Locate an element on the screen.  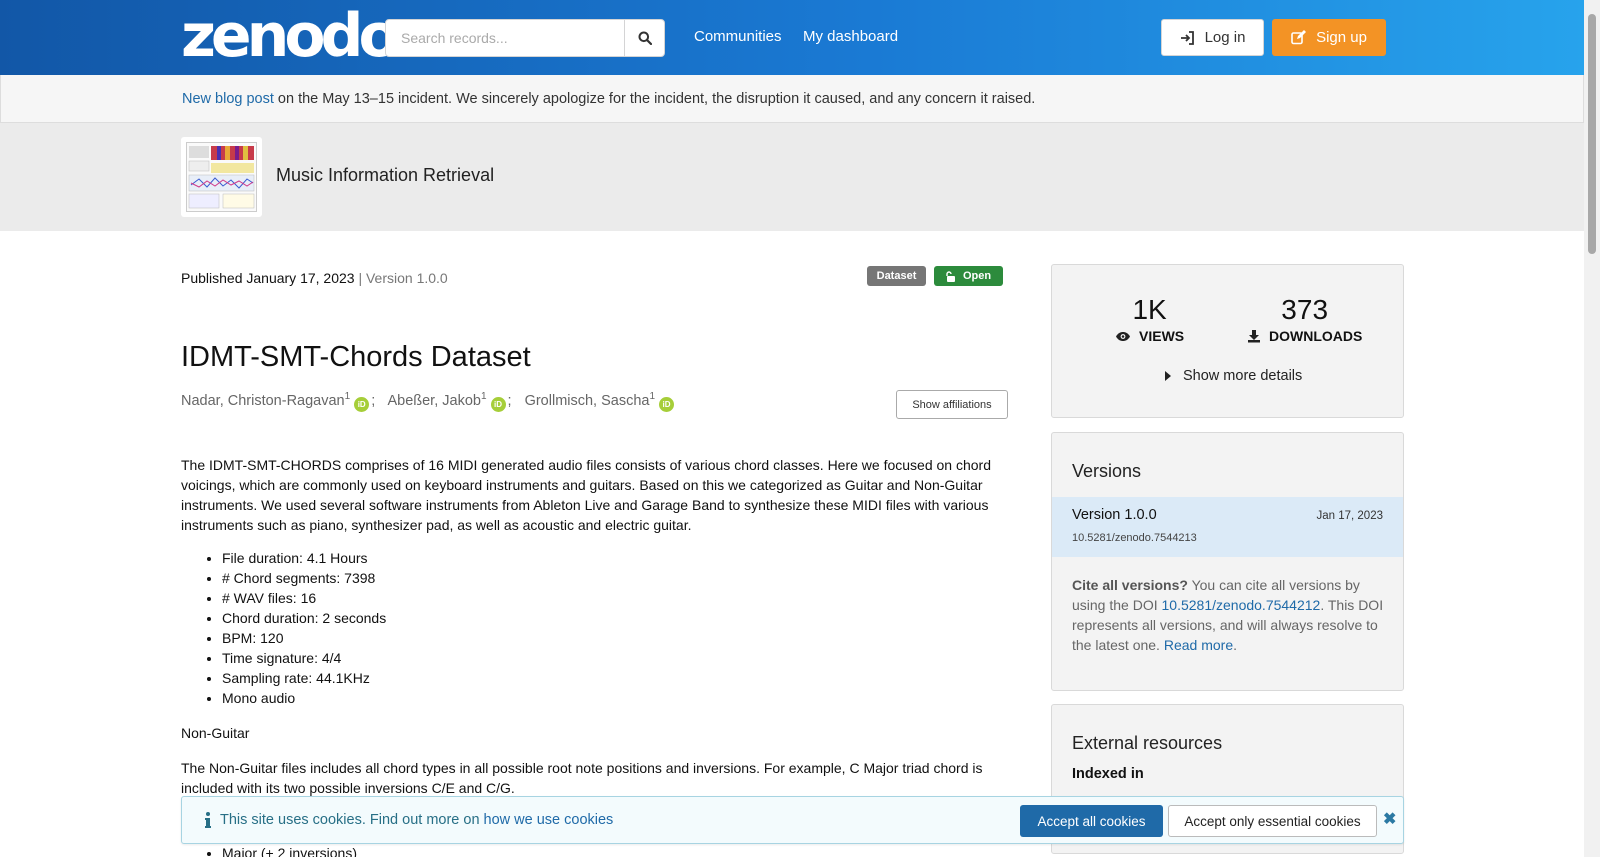
indexed-in-heading: Indexed in is located at coordinates (1108, 774).